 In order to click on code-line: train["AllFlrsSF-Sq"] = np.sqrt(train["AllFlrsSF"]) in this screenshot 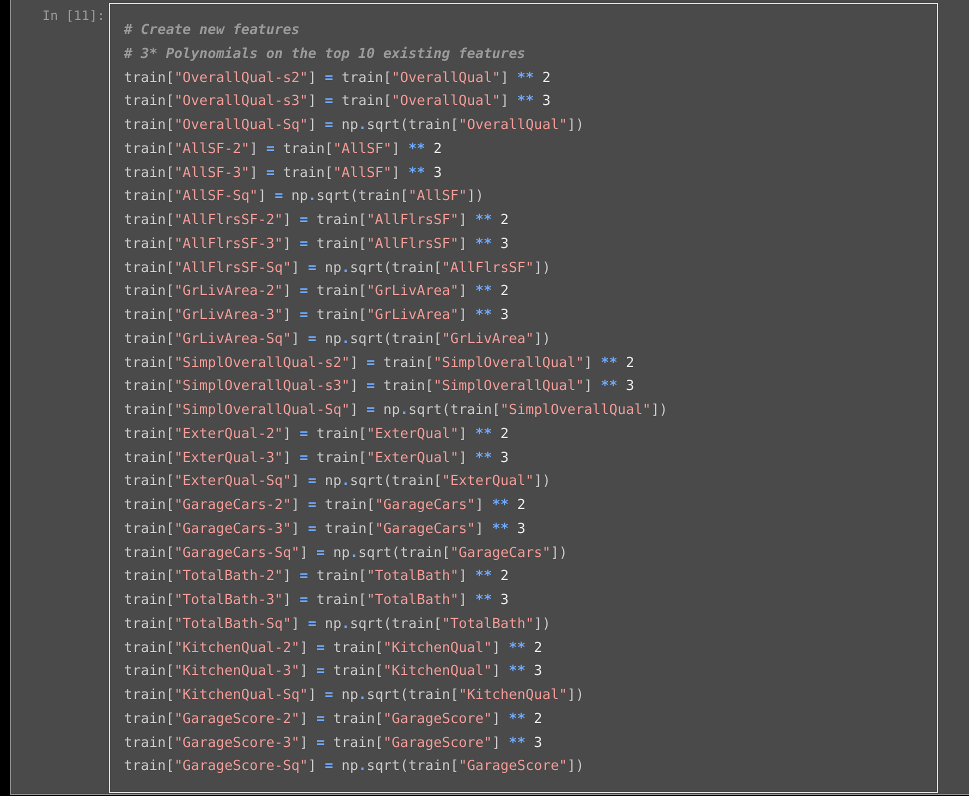, I will do `click(337, 268)`.